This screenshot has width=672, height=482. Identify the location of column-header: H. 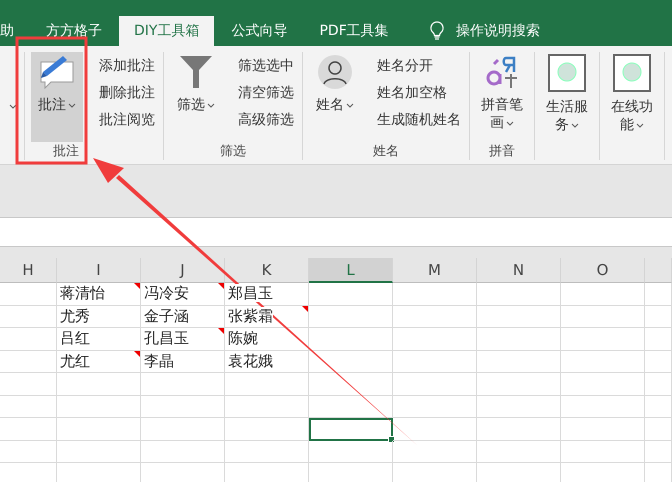
(28, 270).